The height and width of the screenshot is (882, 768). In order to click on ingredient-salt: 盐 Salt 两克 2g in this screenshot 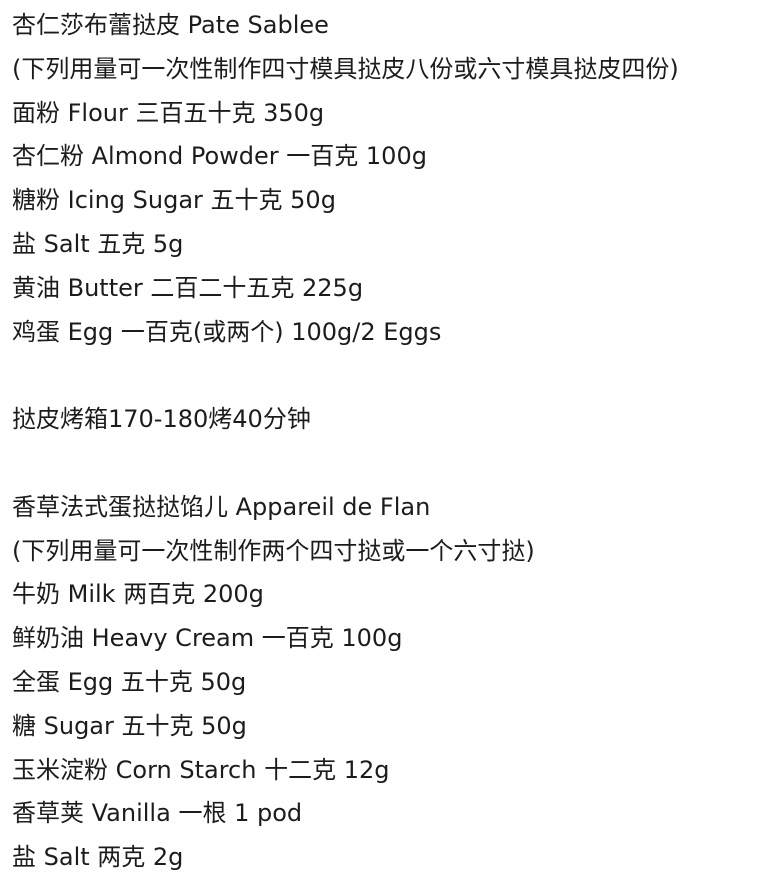, I will do `click(98, 857)`.